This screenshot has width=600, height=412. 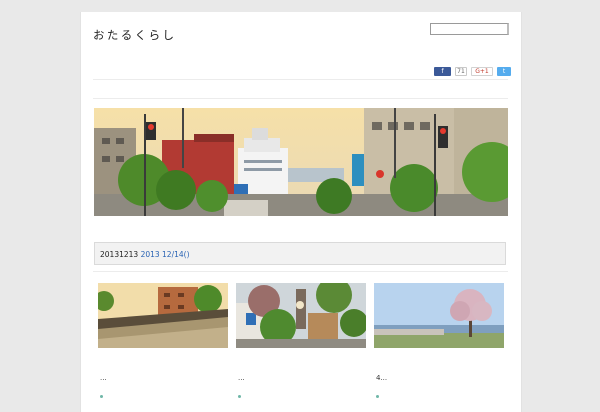 I want to click on twitter-icon: t, so click(x=504, y=71).